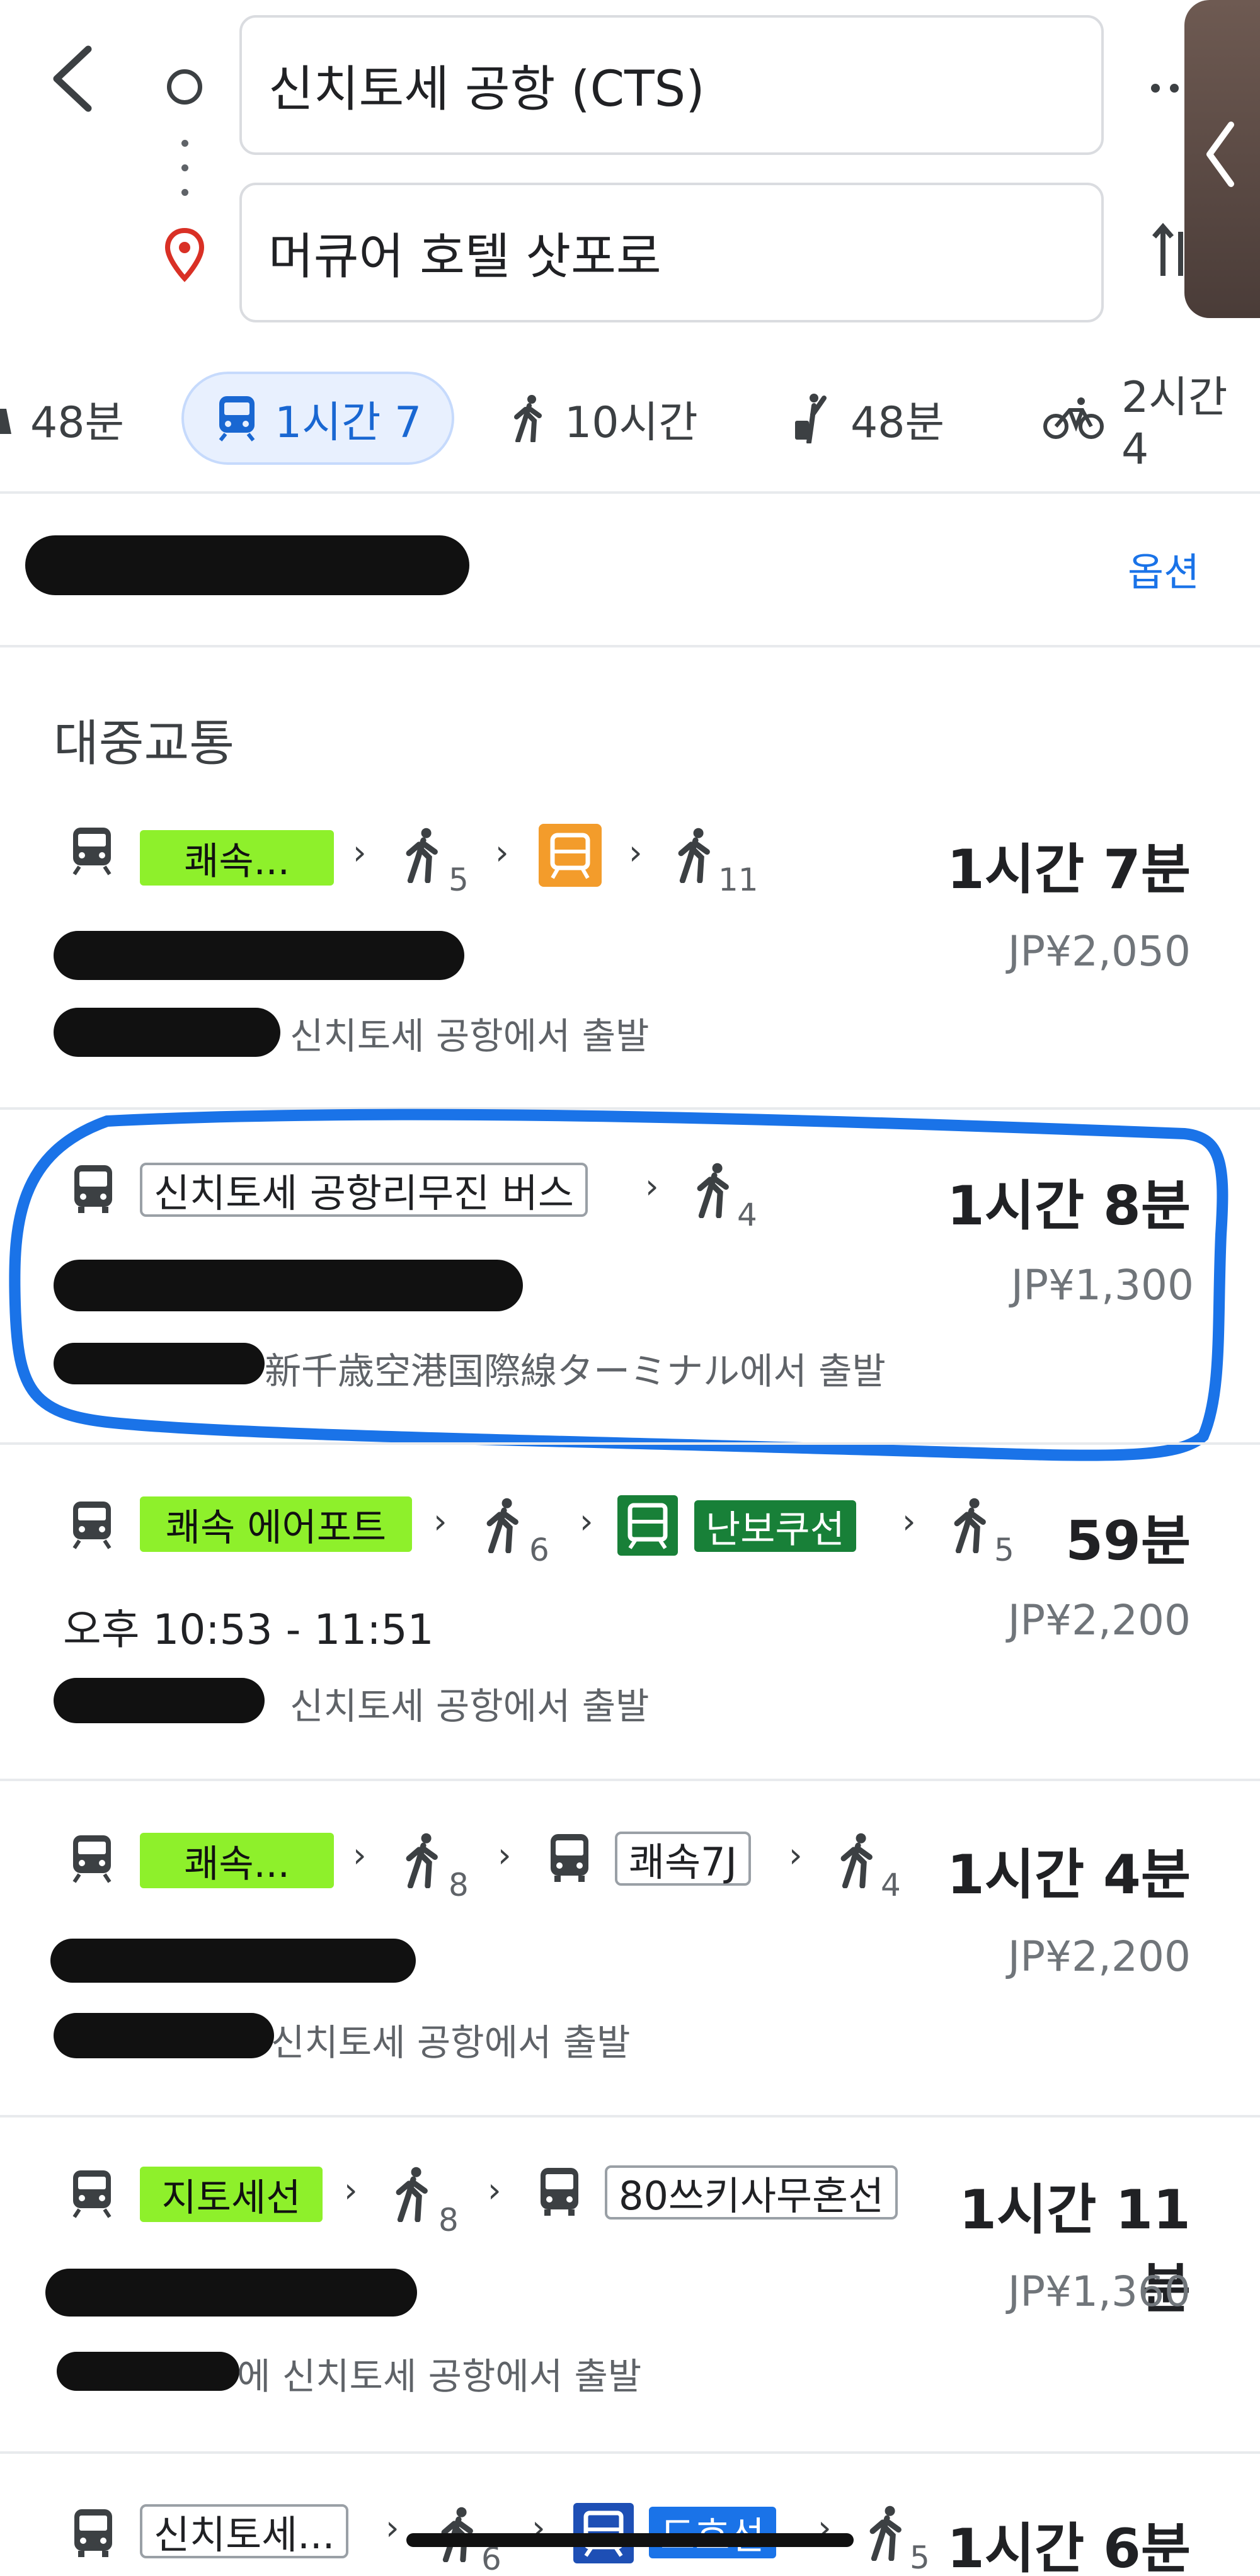 Image resolution: width=1260 pixels, height=2576 pixels. I want to click on home-indicator, so click(630, 2540).